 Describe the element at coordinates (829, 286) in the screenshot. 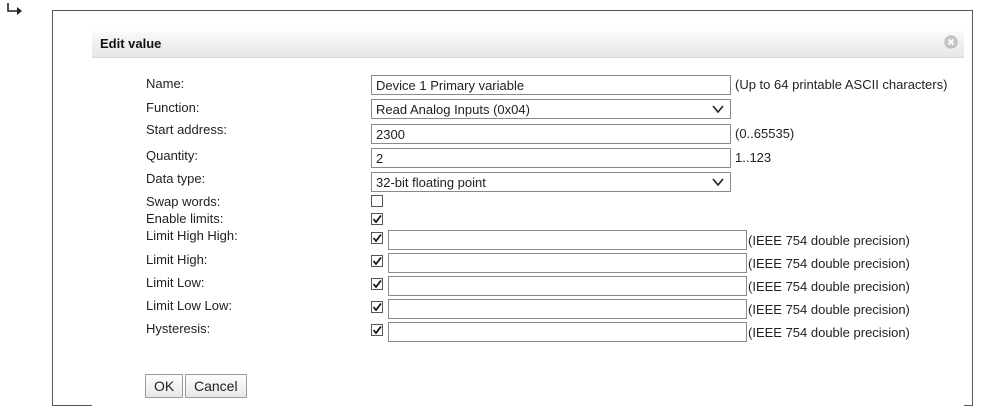

I see `limit-low-hint: (IEEE 754 double precision)` at that location.